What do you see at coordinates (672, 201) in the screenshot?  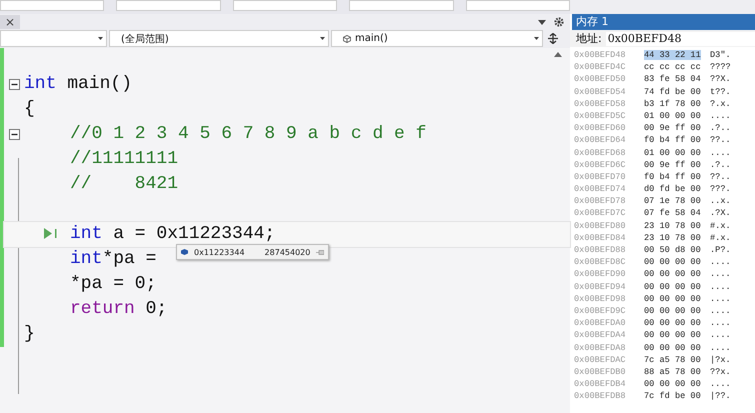 I see `memory-bytes: 07 1e 78 00` at bounding box center [672, 201].